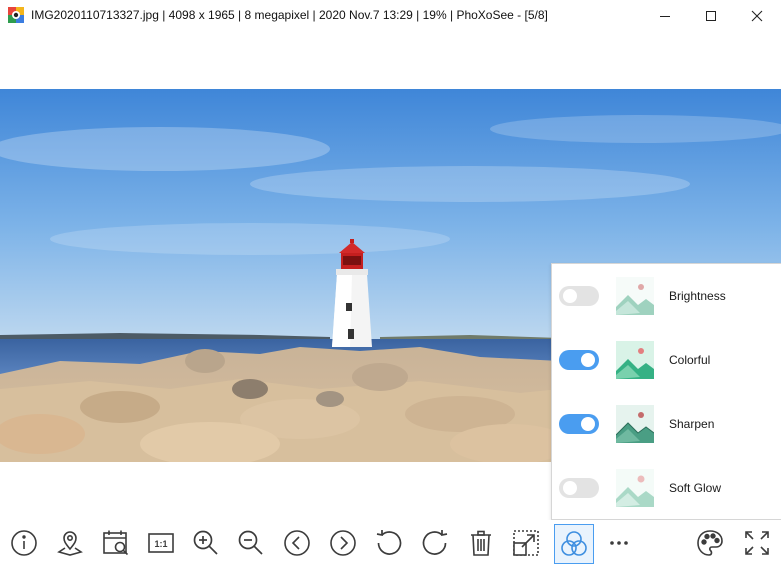 This screenshot has width=781, height=568. I want to click on rotate-right-button, so click(435, 543).